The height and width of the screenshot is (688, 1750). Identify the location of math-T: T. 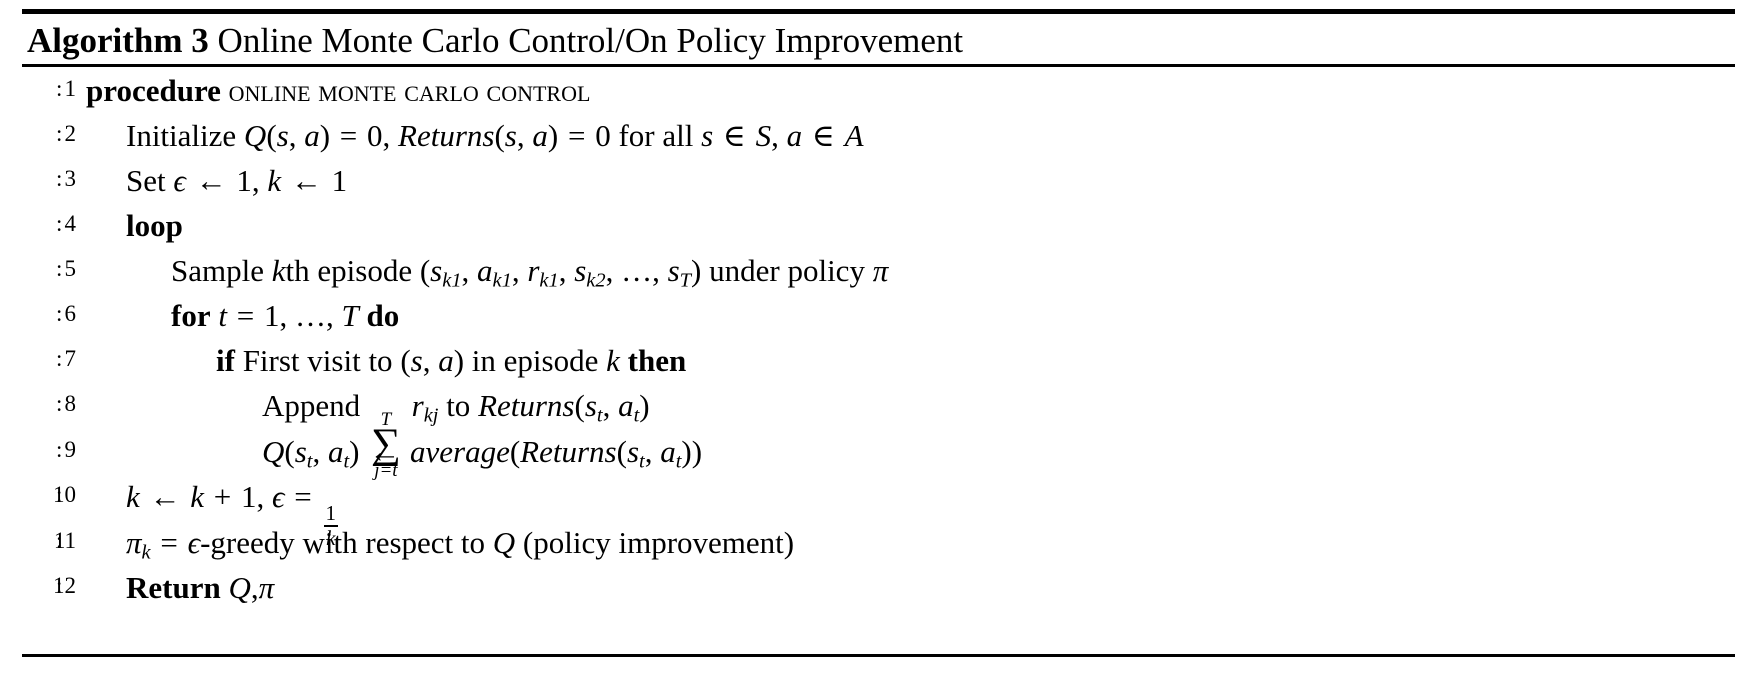
(350, 315).